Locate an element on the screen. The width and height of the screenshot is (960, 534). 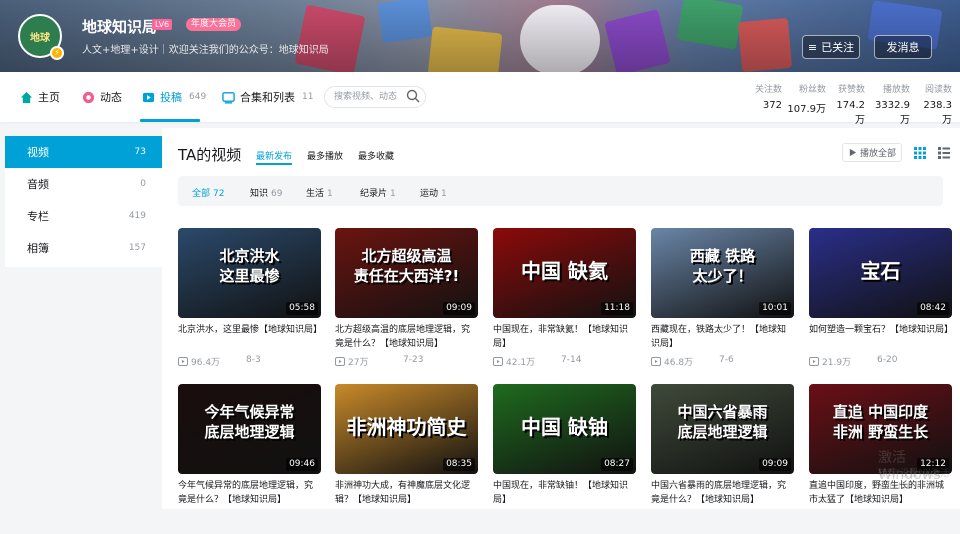
filter-sports: 运动 1 is located at coordinates (433, 192).